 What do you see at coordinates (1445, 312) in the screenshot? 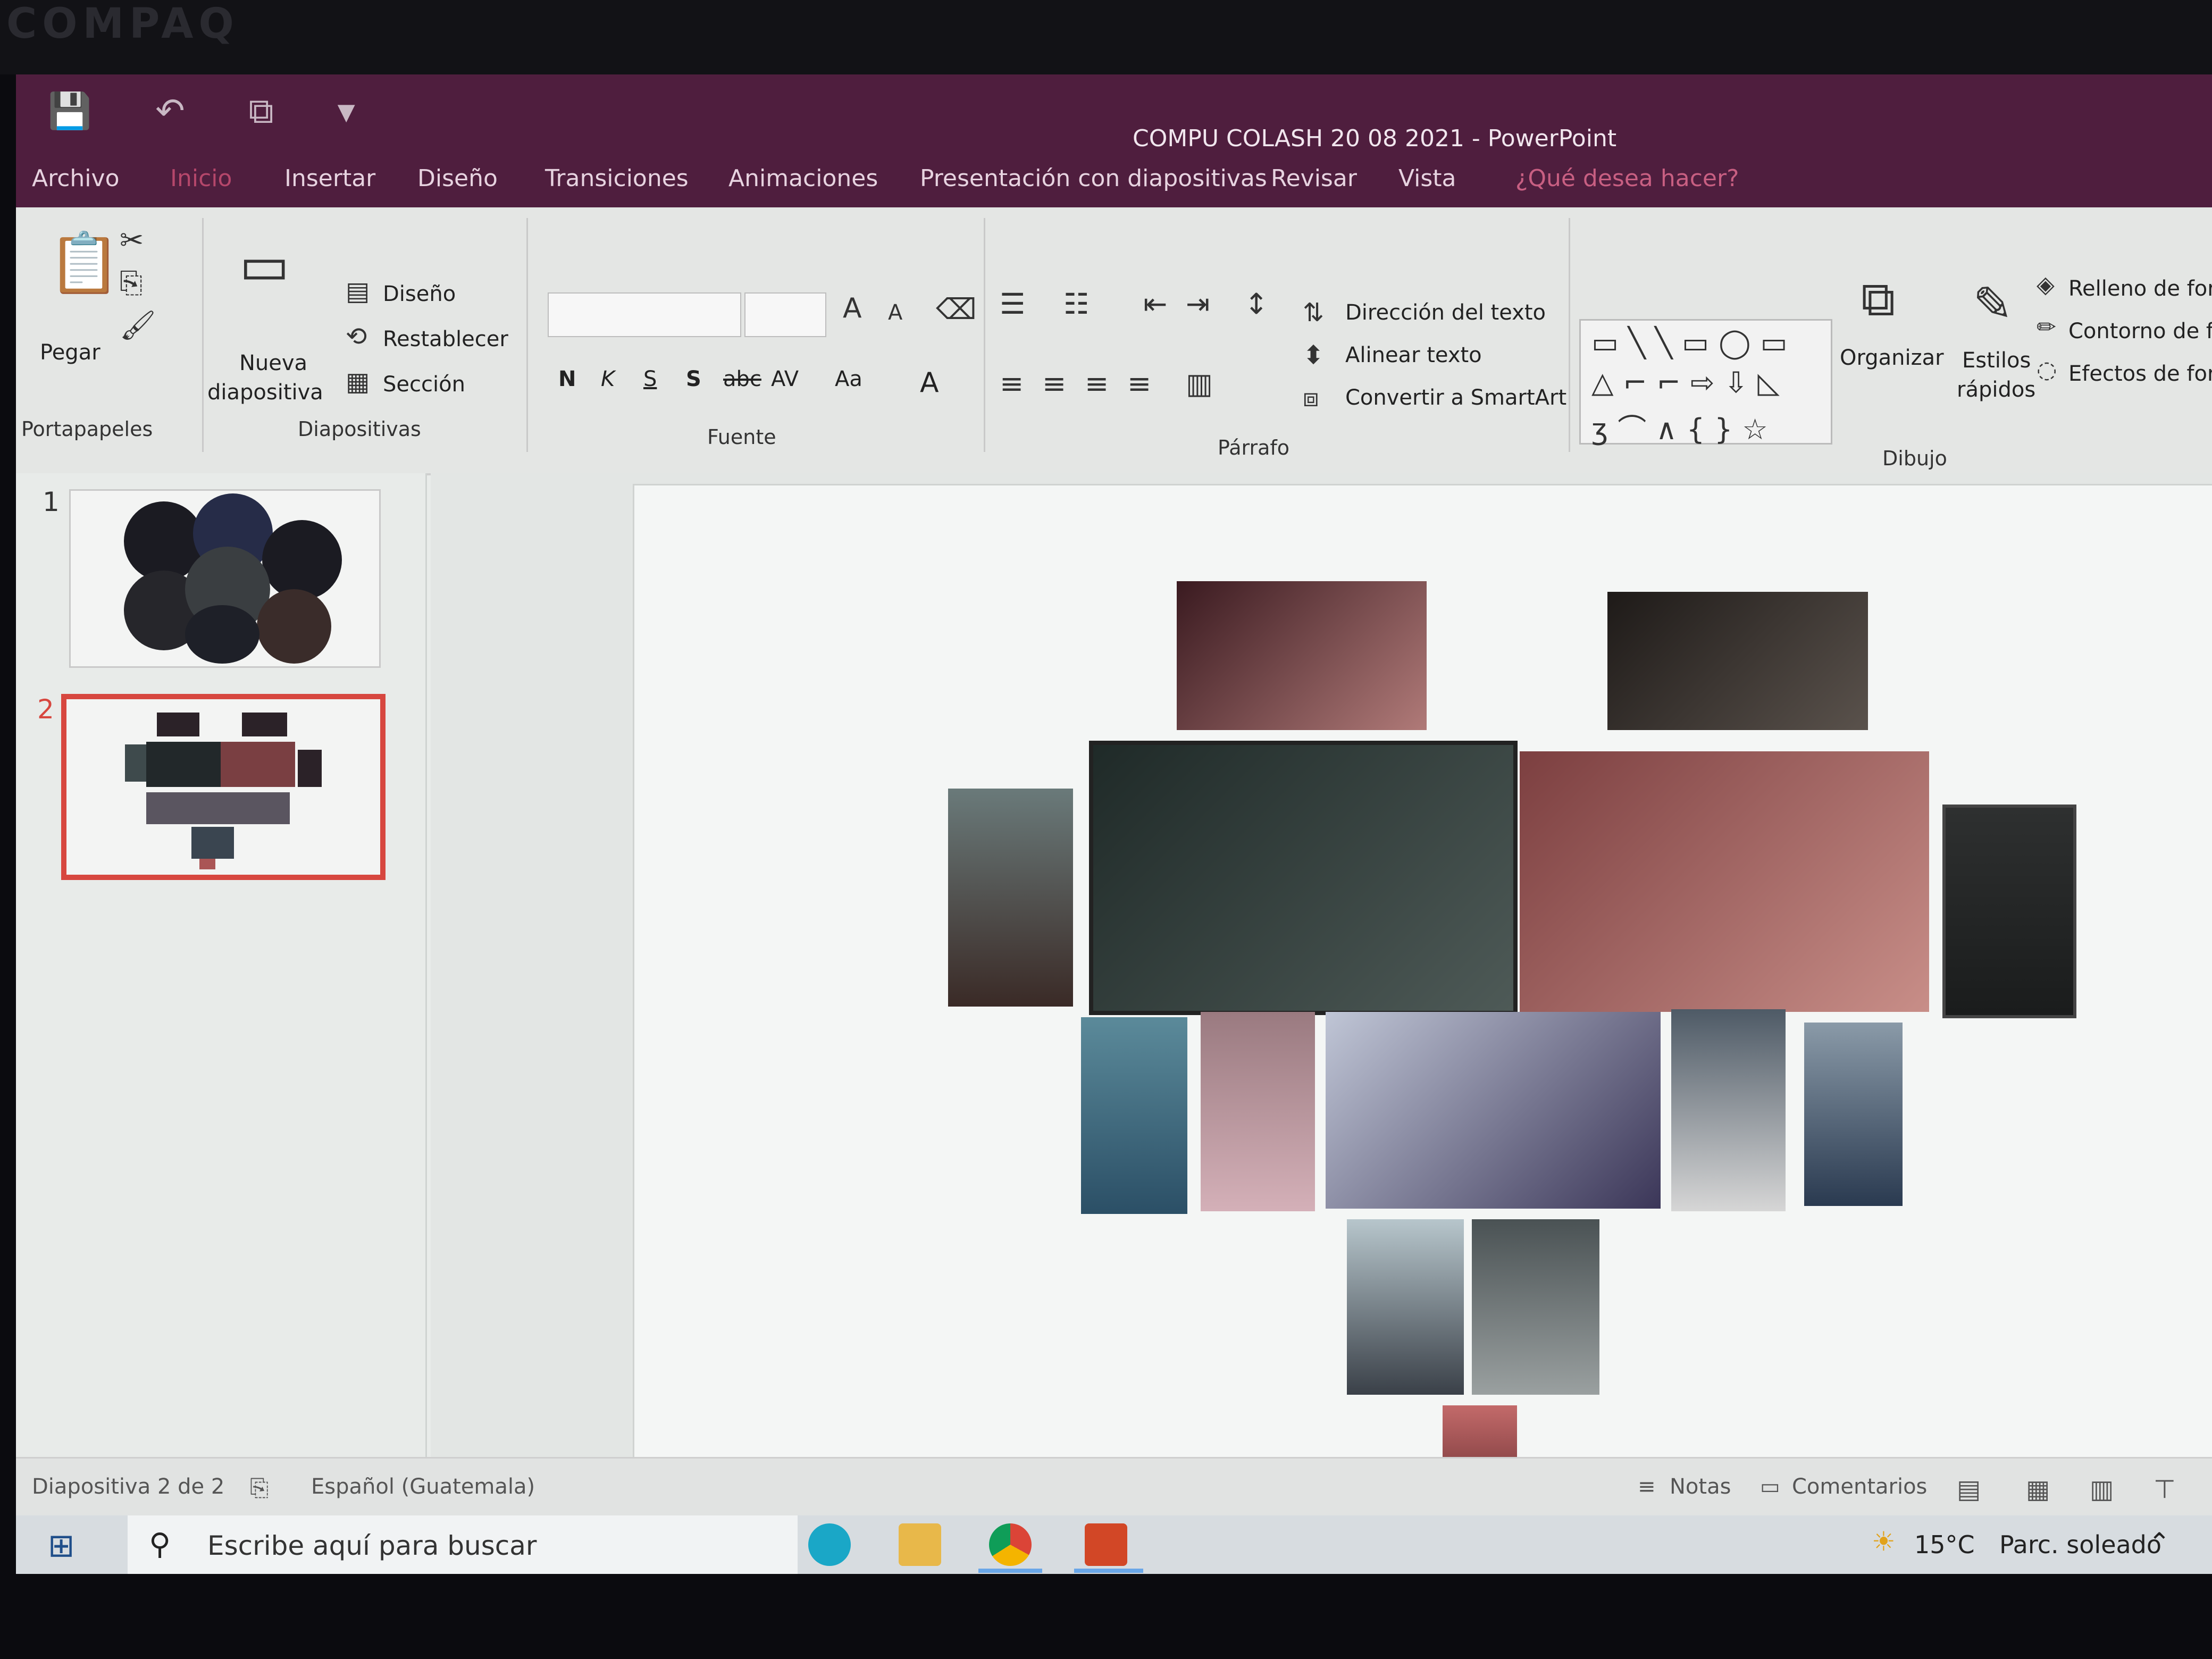
I see `text-direction-button: Dirección del texto` at bounding box center [1445, 312].